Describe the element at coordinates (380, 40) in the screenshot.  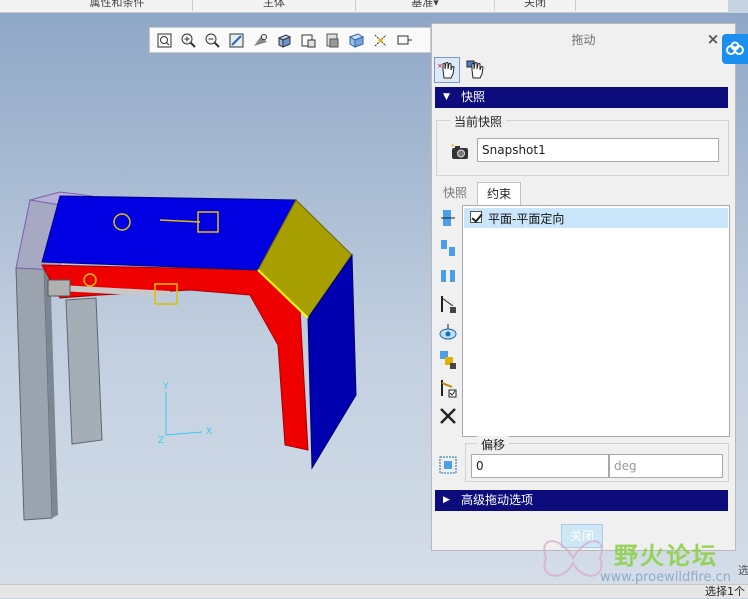
I see `datum-display-icon` at that location.